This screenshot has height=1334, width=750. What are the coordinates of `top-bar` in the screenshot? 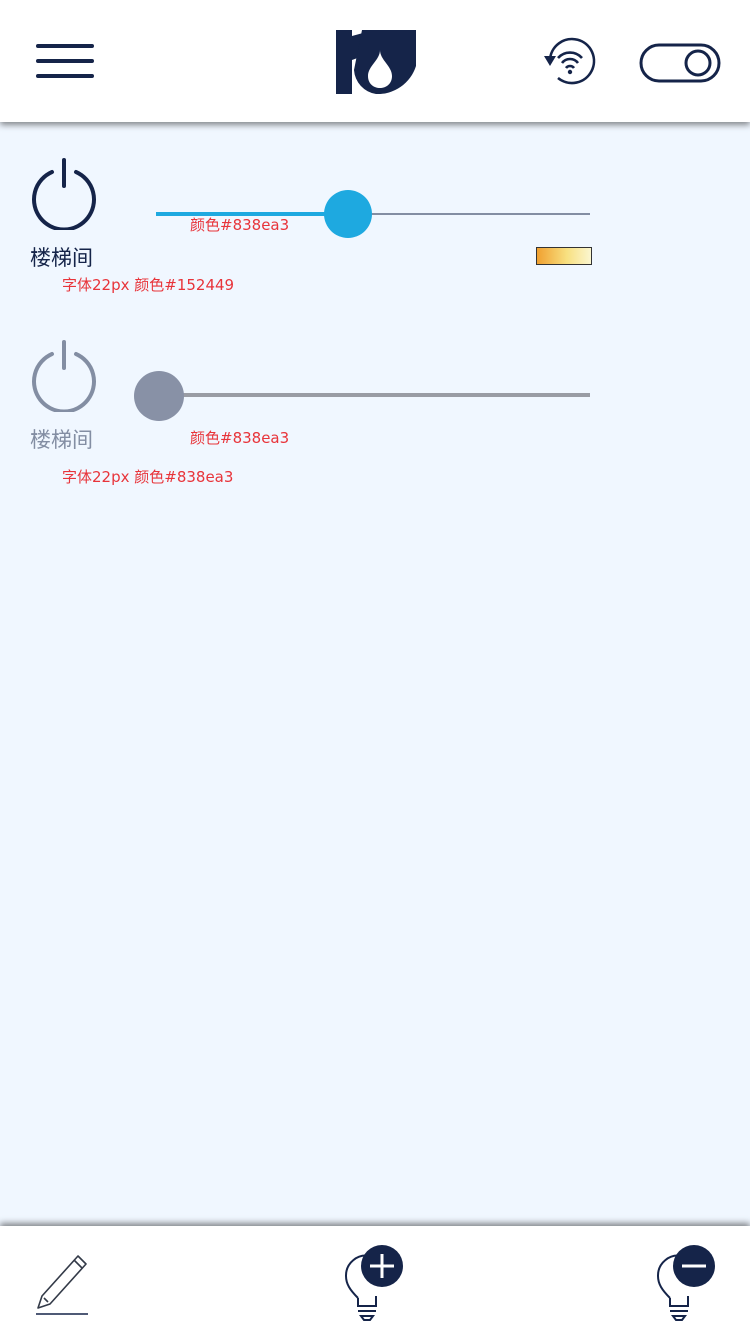 It's located at (375, 61).